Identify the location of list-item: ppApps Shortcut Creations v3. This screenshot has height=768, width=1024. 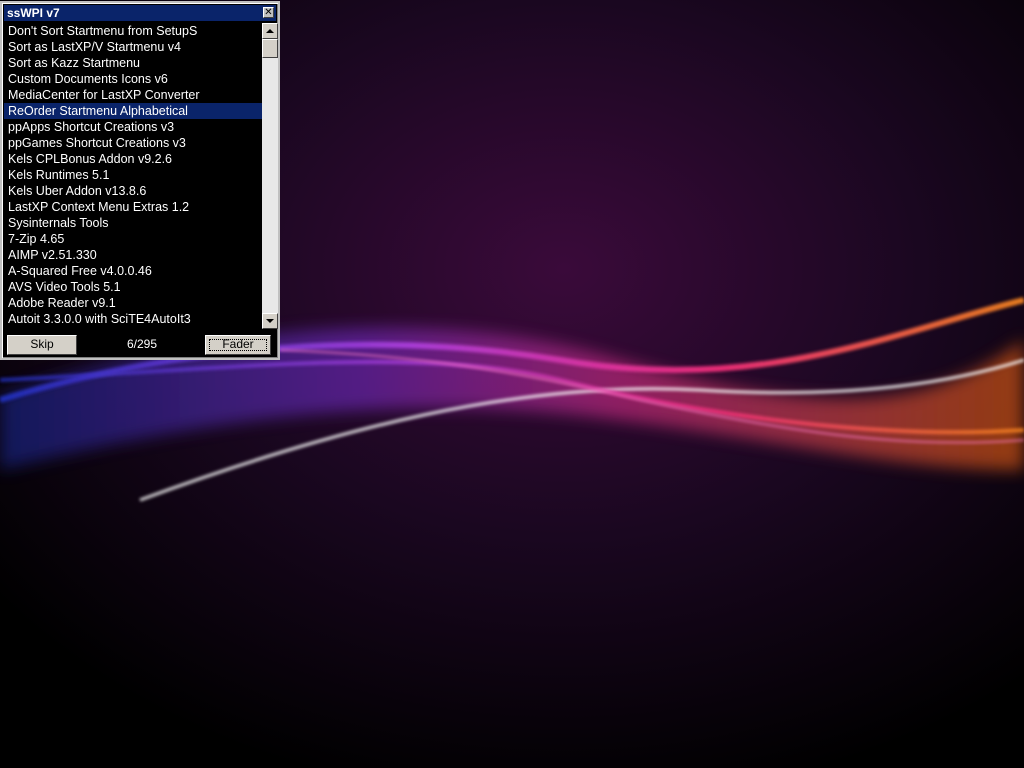
(133, 127).